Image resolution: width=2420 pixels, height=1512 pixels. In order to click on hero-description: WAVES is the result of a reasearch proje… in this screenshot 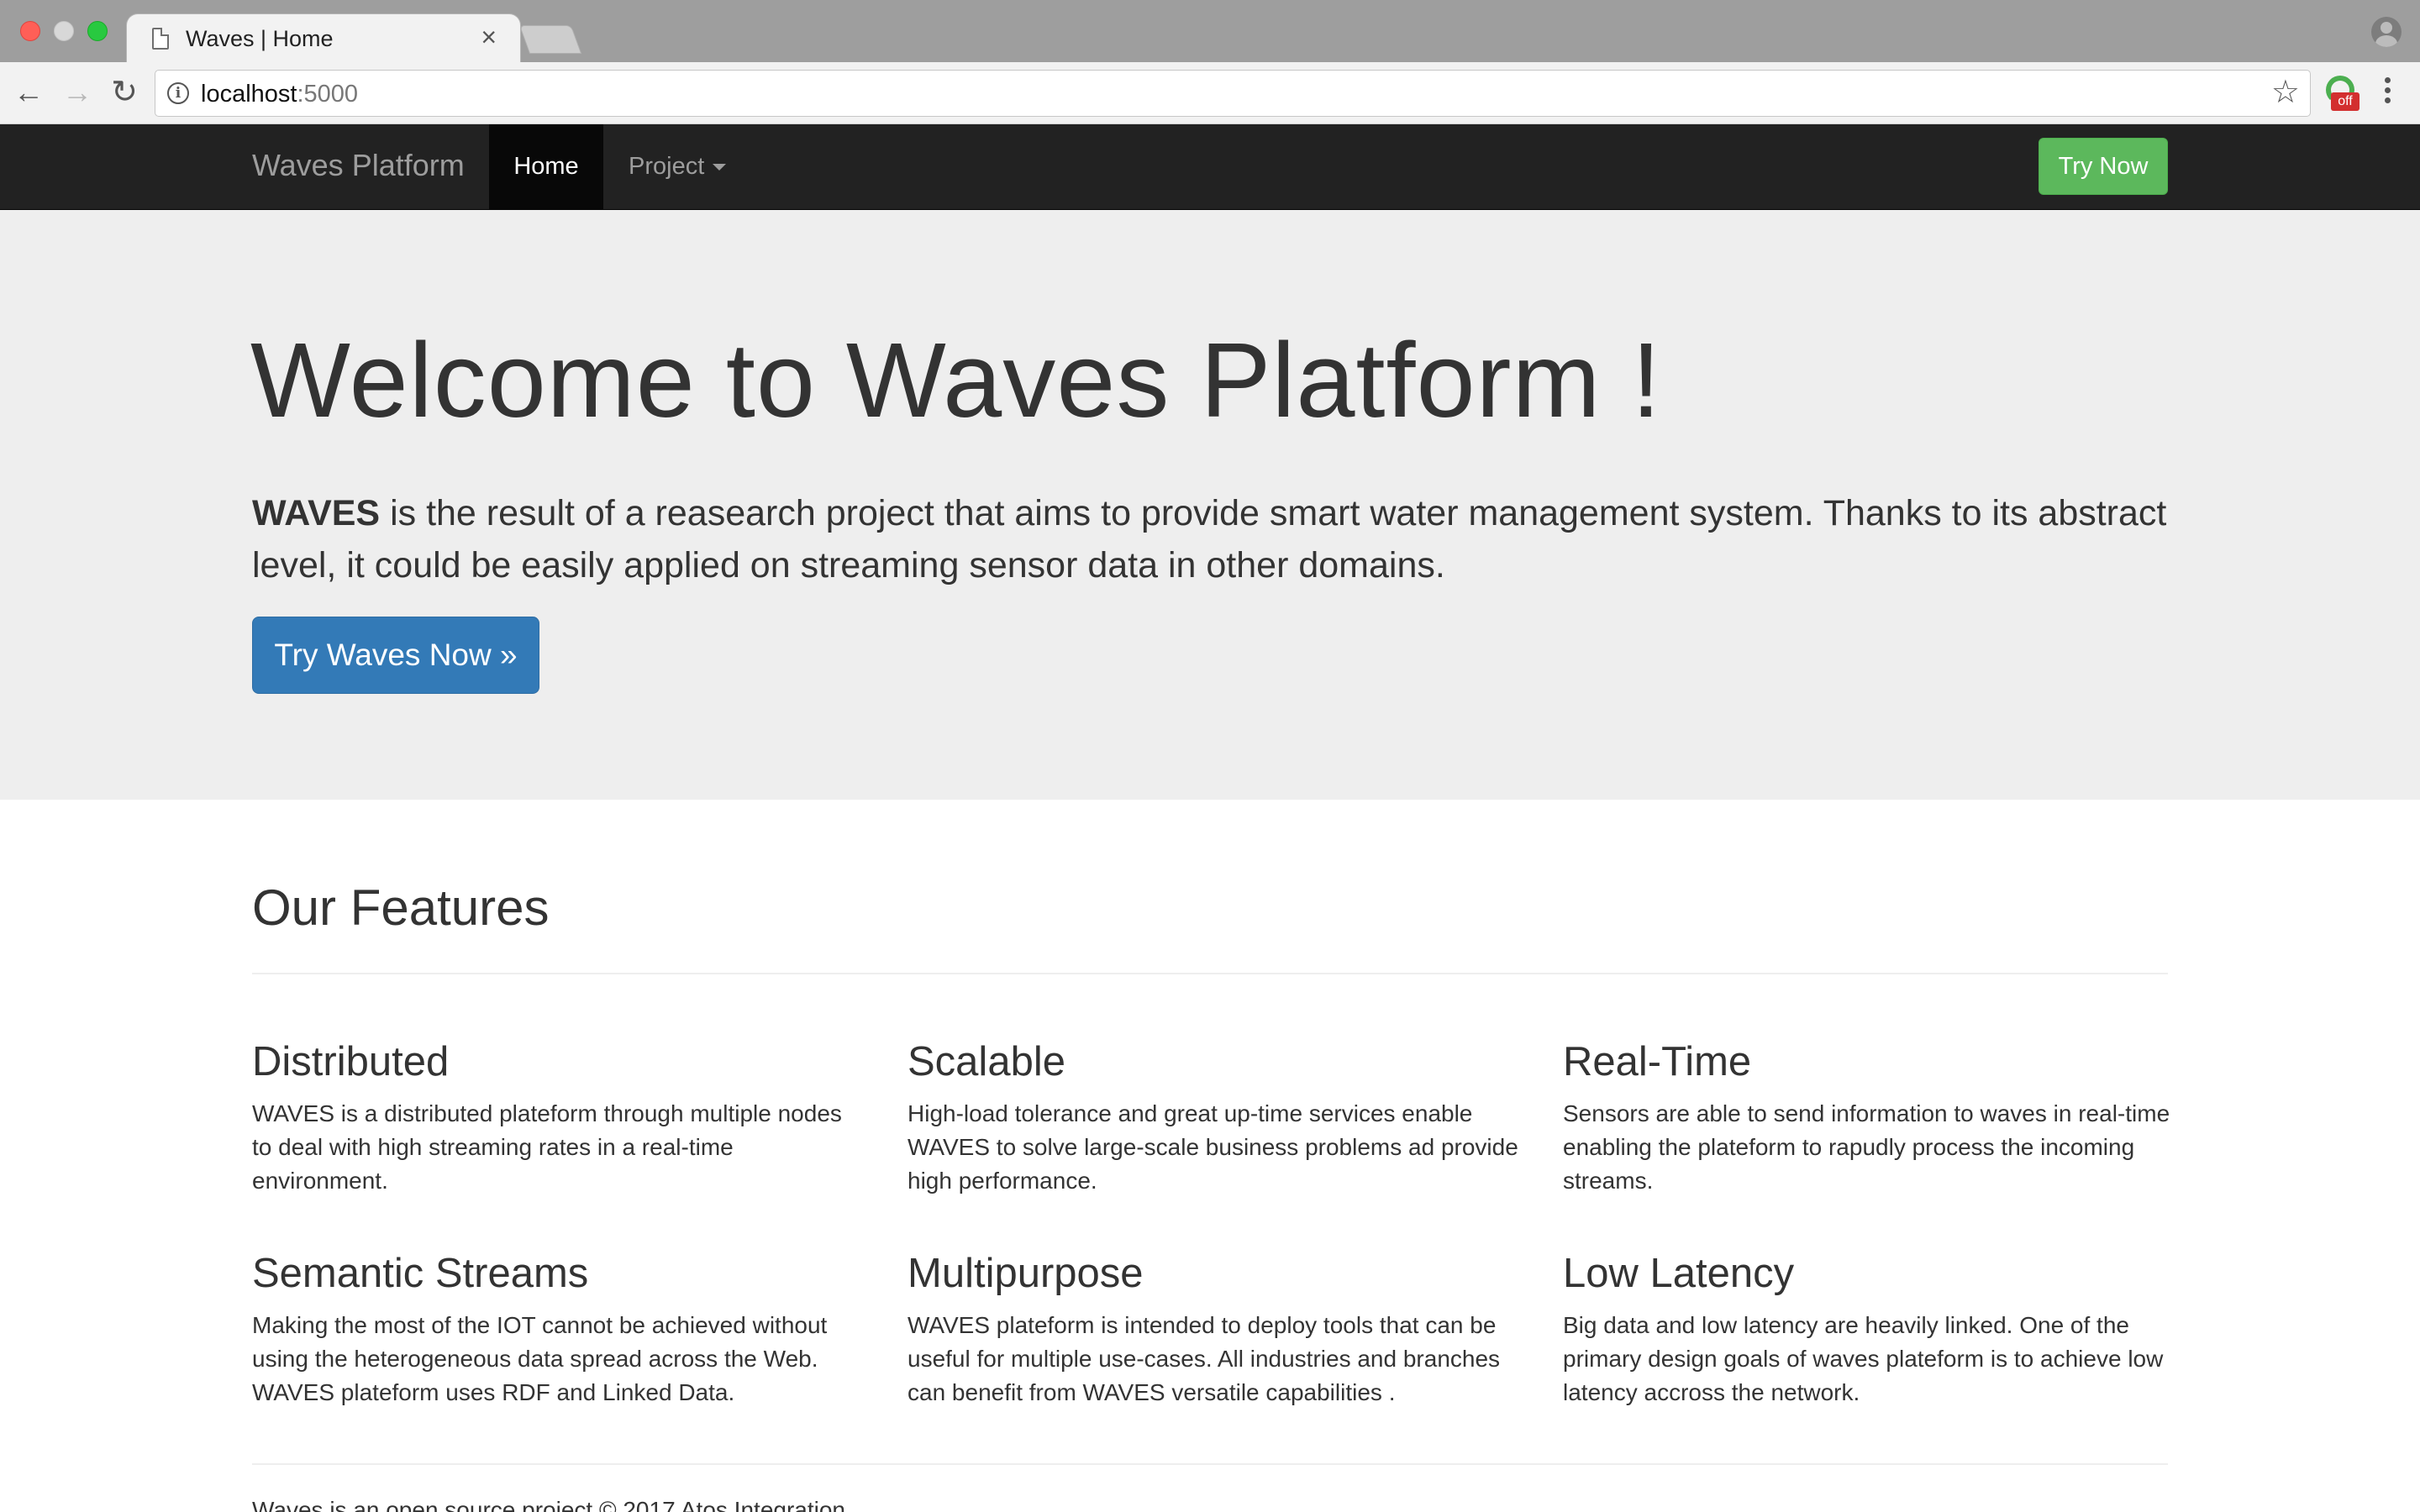, I will do `click(1210, 539)`.